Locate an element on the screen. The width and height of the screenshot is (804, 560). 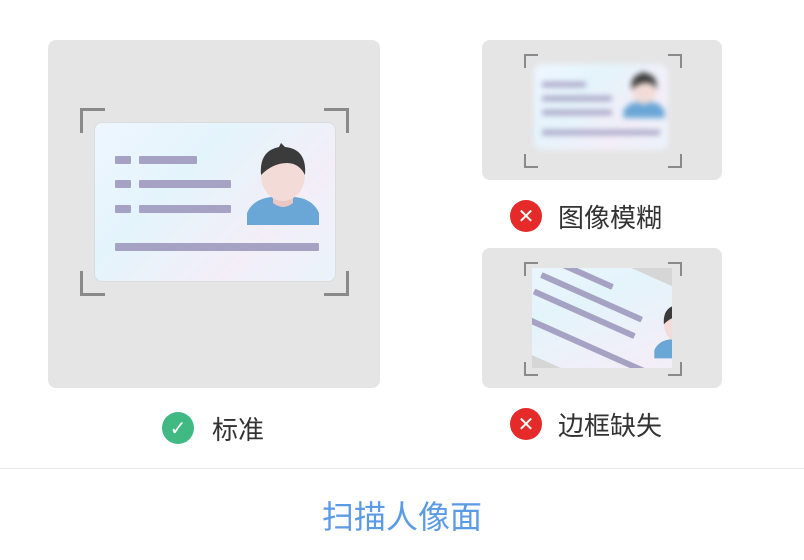
blurry-example-panel is located at coordinates (602, 110).